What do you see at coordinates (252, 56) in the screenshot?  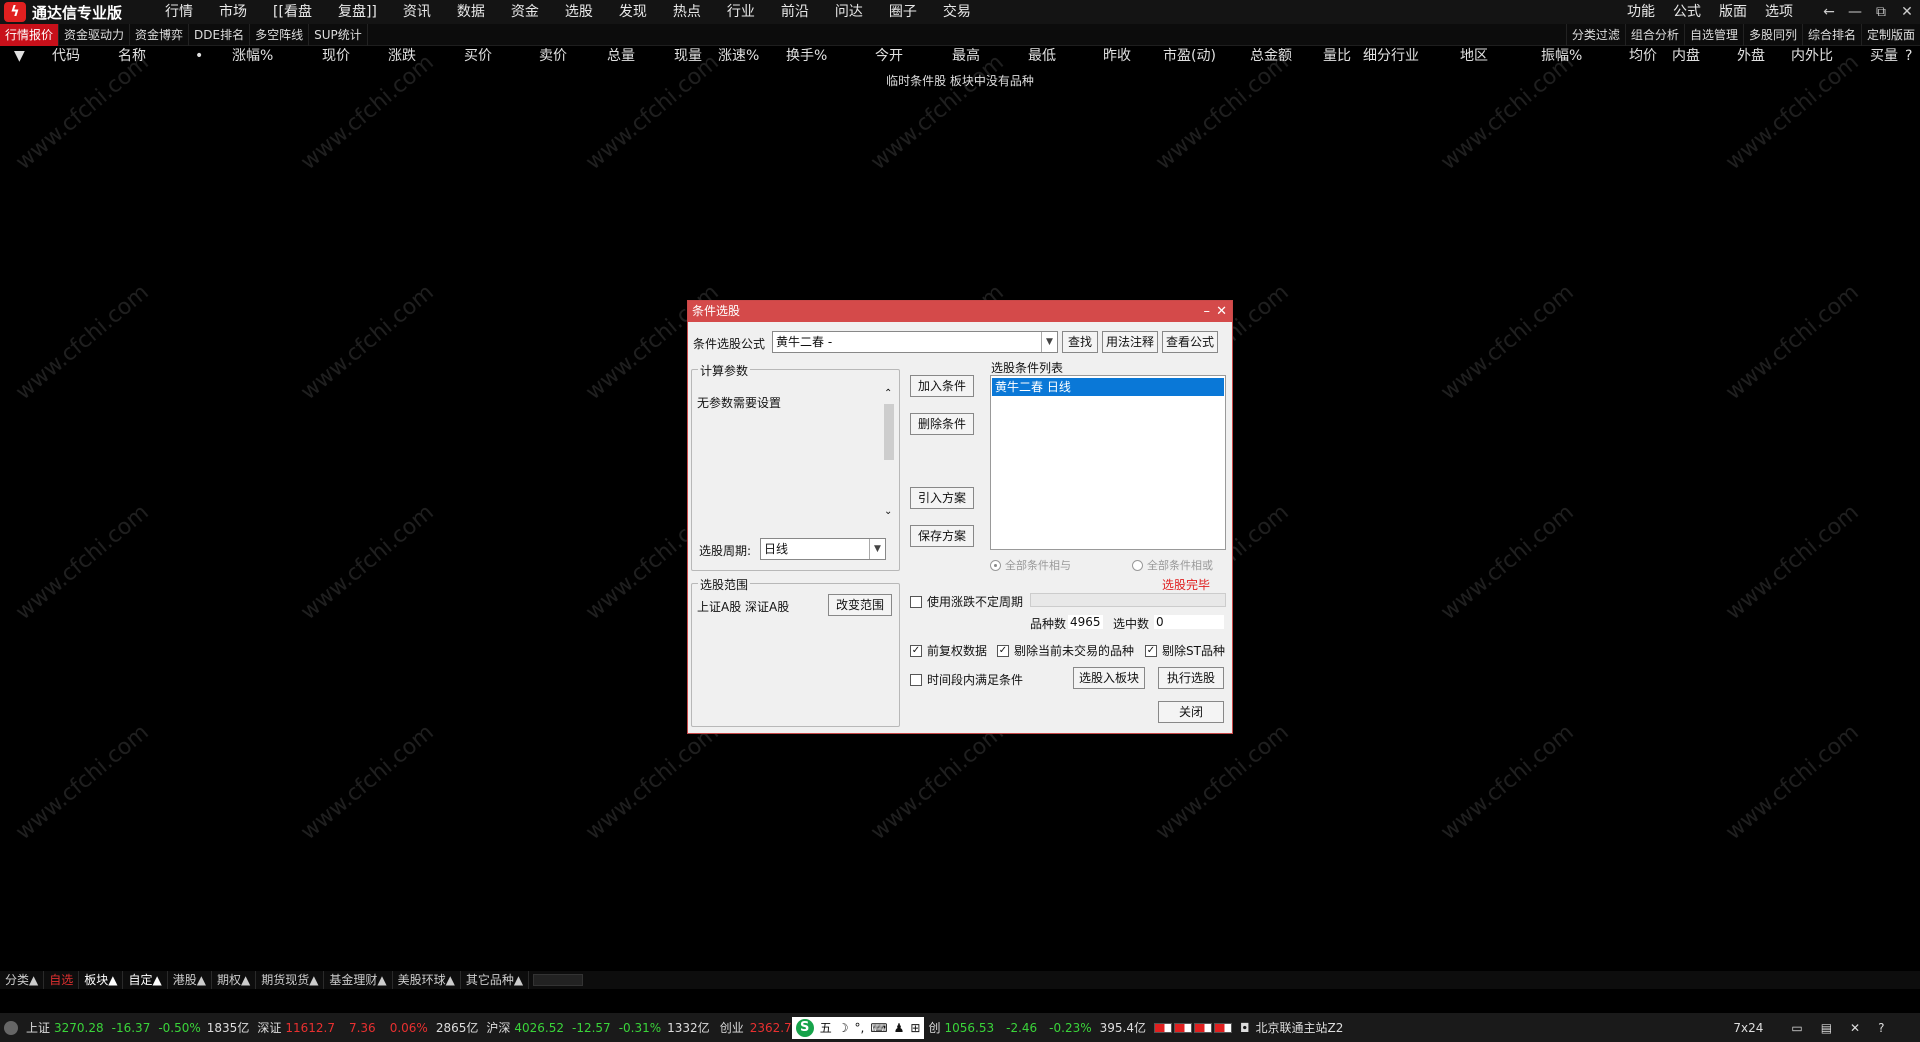 I see `column-header: 涨幅%` at bounding box center [252, 56].